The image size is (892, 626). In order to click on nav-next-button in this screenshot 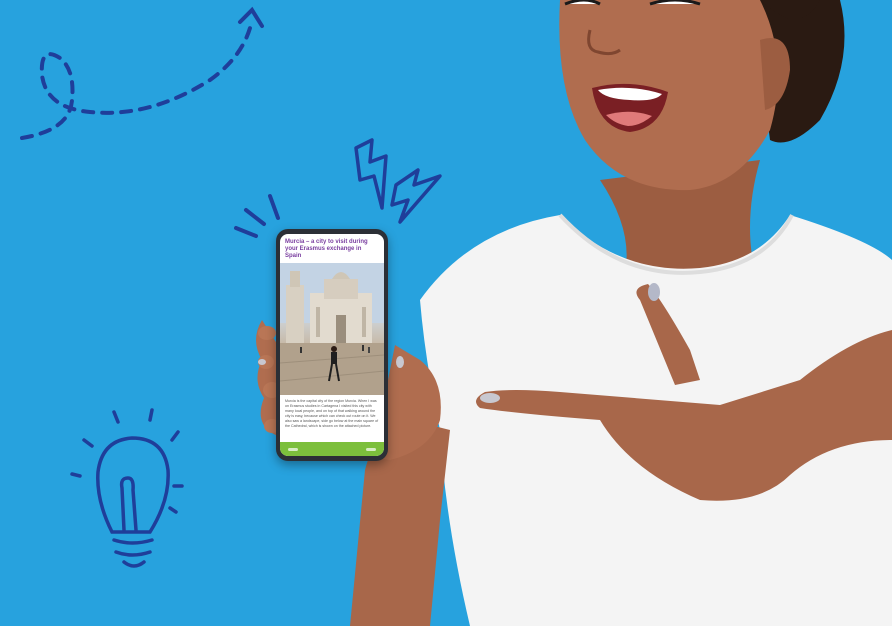, I will do `click(371, 449)`.